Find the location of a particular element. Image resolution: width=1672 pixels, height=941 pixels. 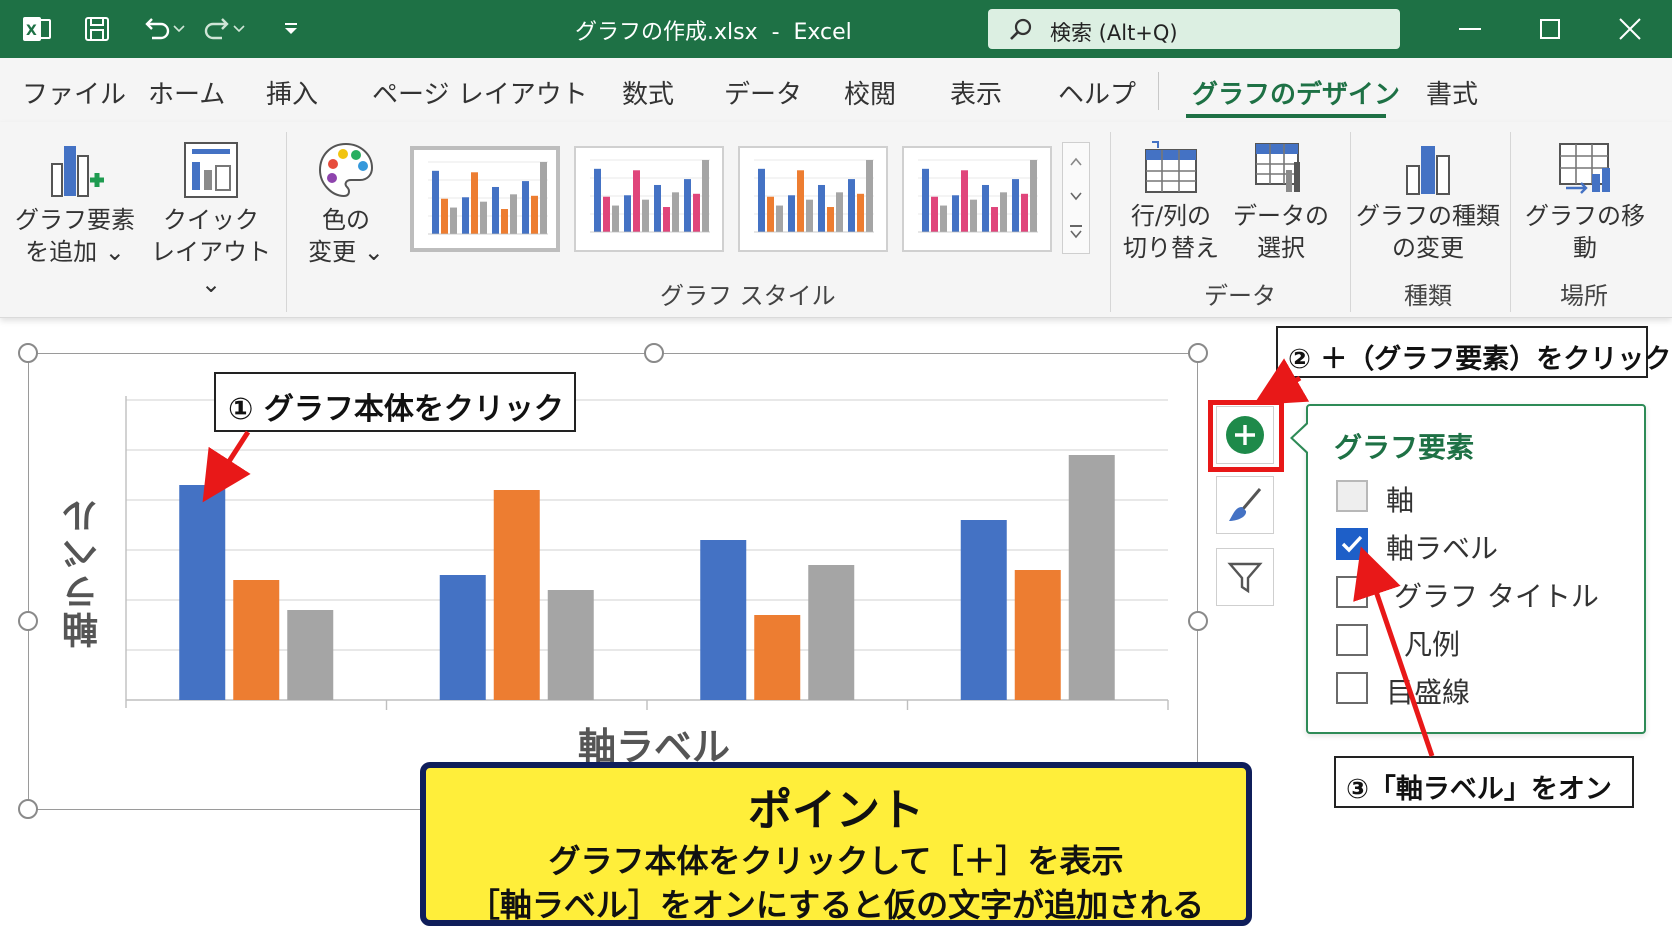

bar-s1-c3 is located at coordinates (723, 620).